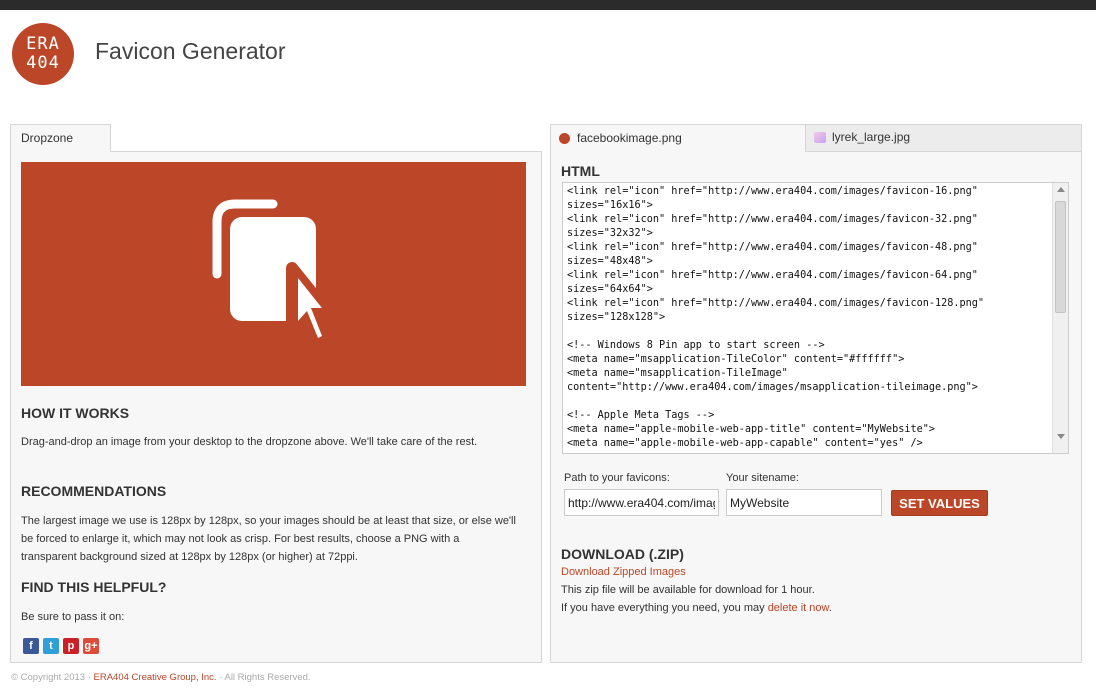 The height and width of the screenshot is (698, 1096). What do you see at coordinates (73, 617) in the screenshot?
I see `share-prompt: Be sure to pass it on:` at bounding box center [73, 617].